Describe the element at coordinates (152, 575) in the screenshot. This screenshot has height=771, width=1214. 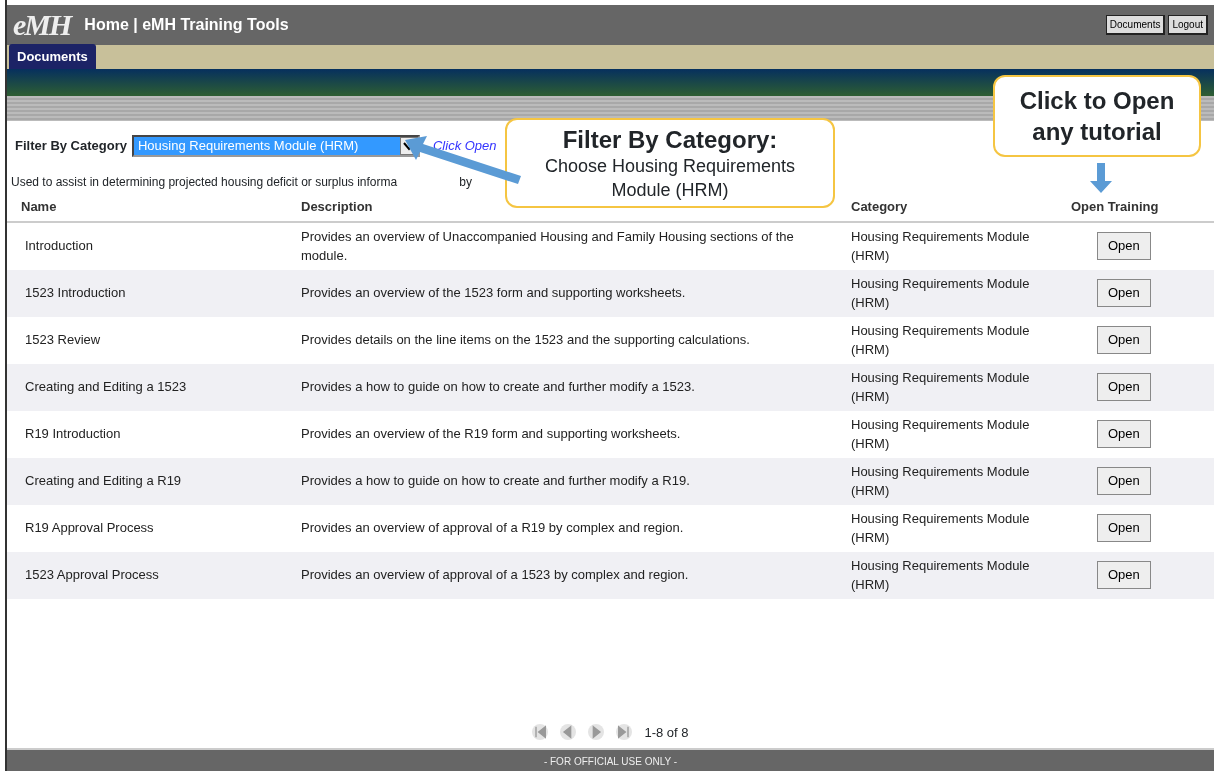
I see `table-cell: 1523 Approval Process` at that location.